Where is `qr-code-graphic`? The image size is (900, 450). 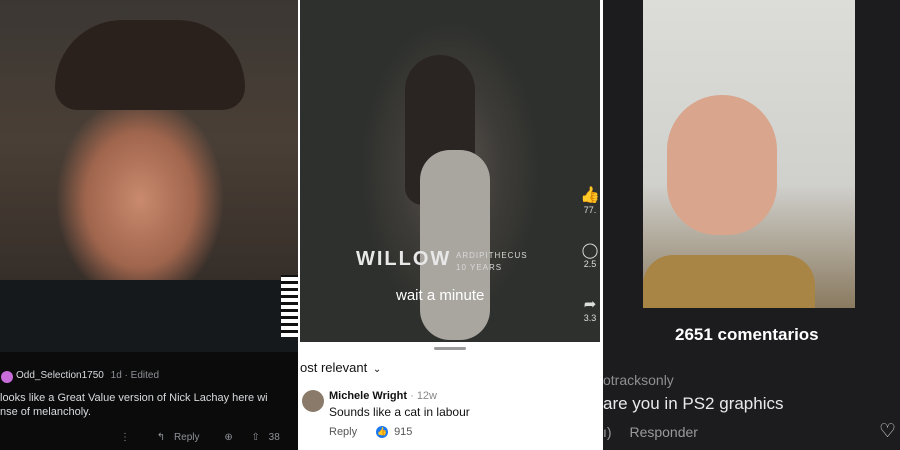
qr-code-graphic is located at coordinates (289, 306).